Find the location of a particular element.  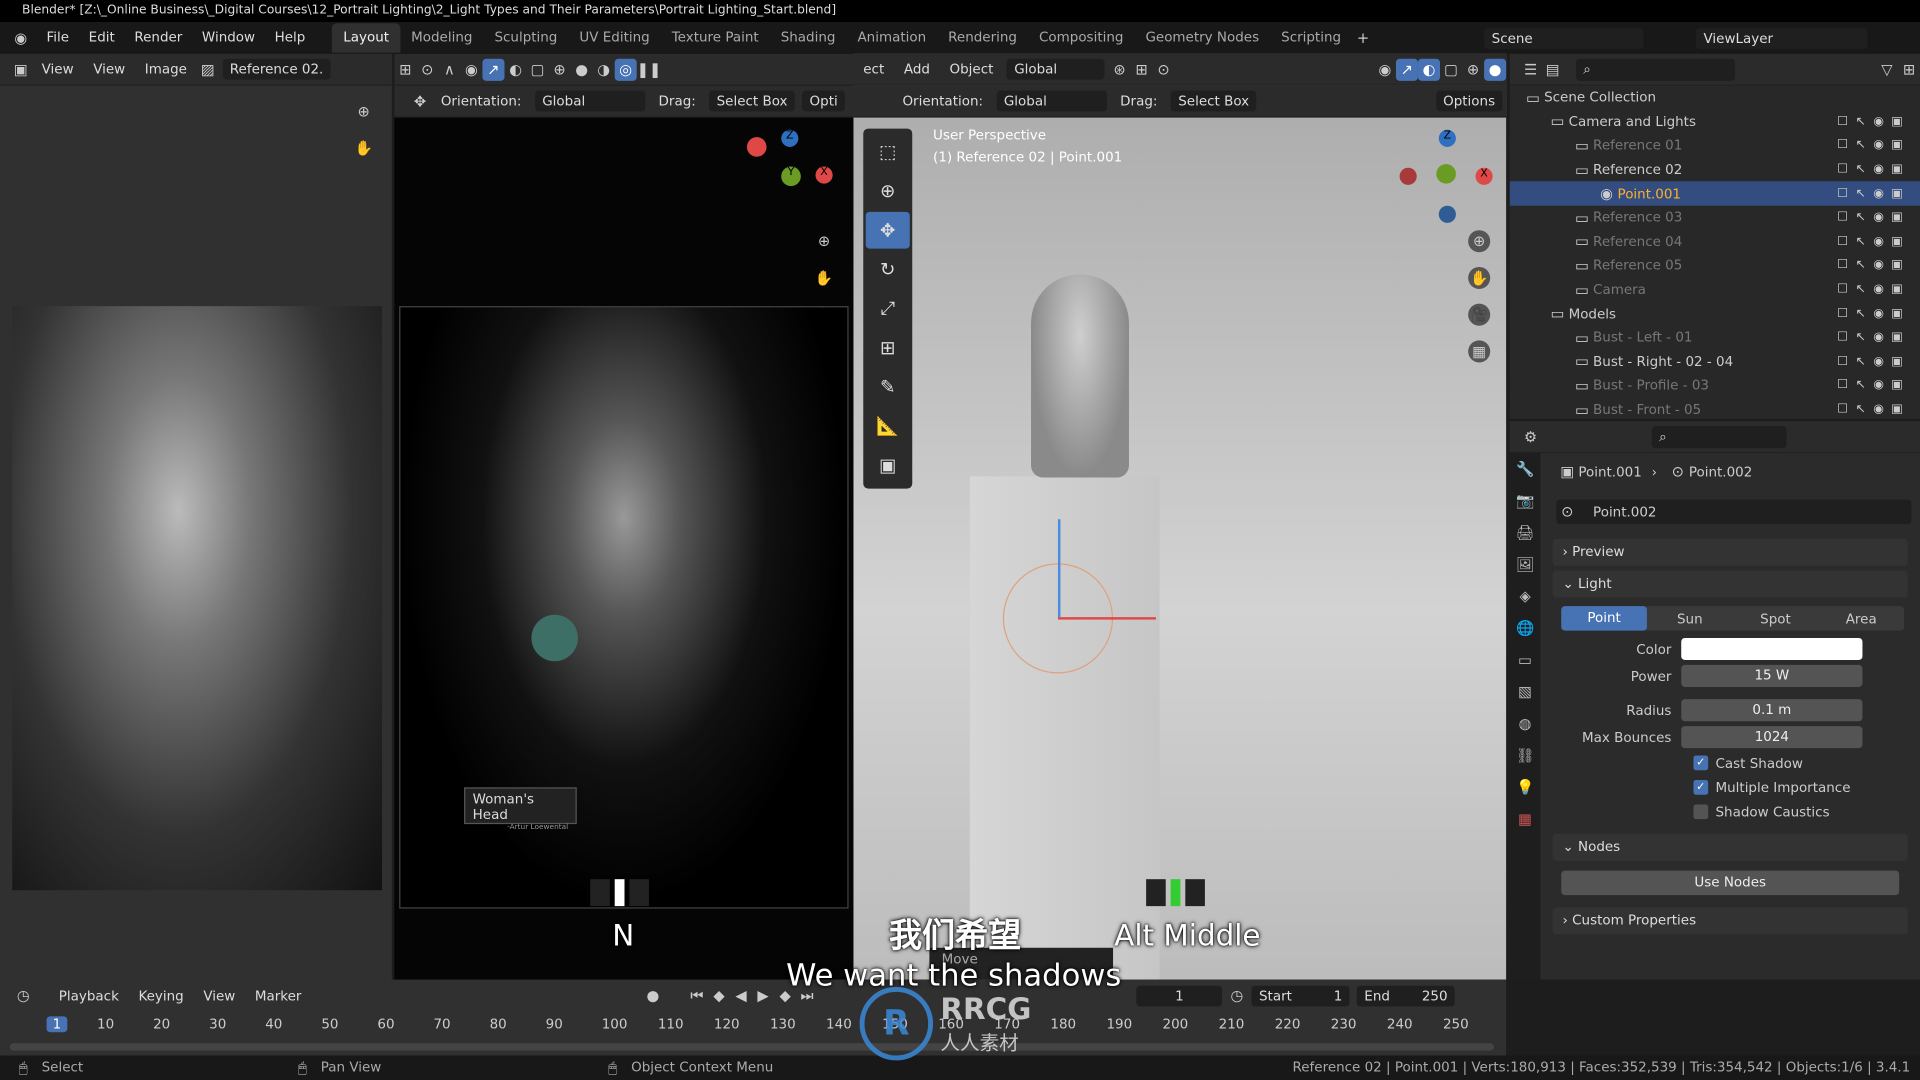

display-mode-icon: ▤ is located at coordinates (1553, 69).